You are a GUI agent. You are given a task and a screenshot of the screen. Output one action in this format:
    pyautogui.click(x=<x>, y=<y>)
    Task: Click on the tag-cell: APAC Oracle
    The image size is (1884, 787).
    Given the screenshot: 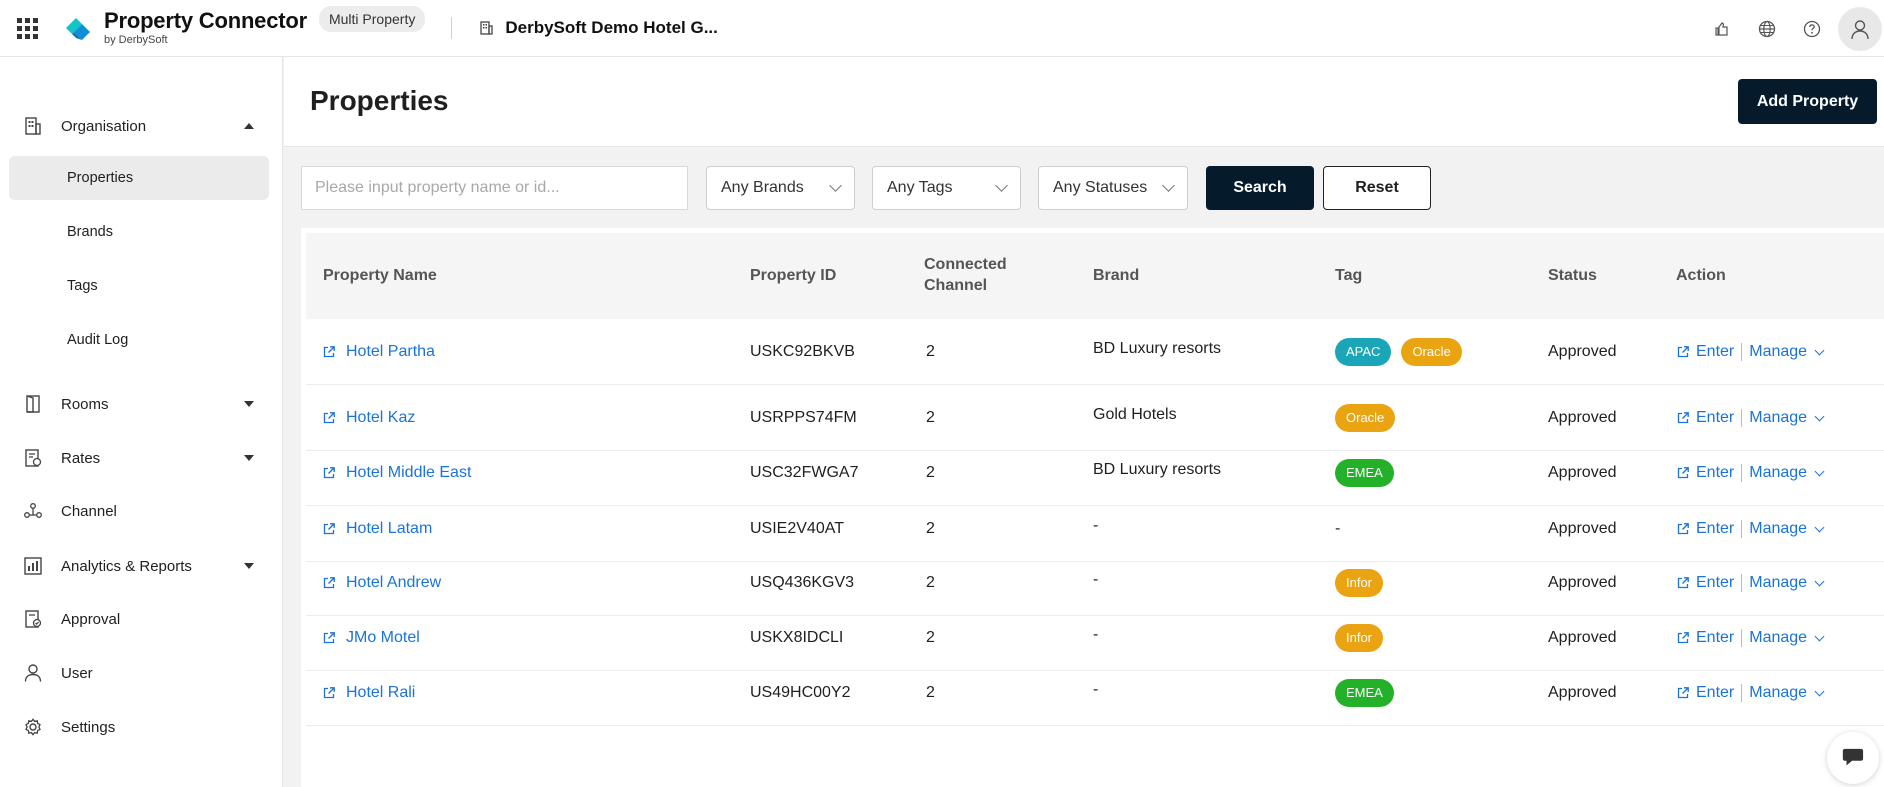 What is the action you would take?
    pyautogui.click(x=1403, y=352)
    